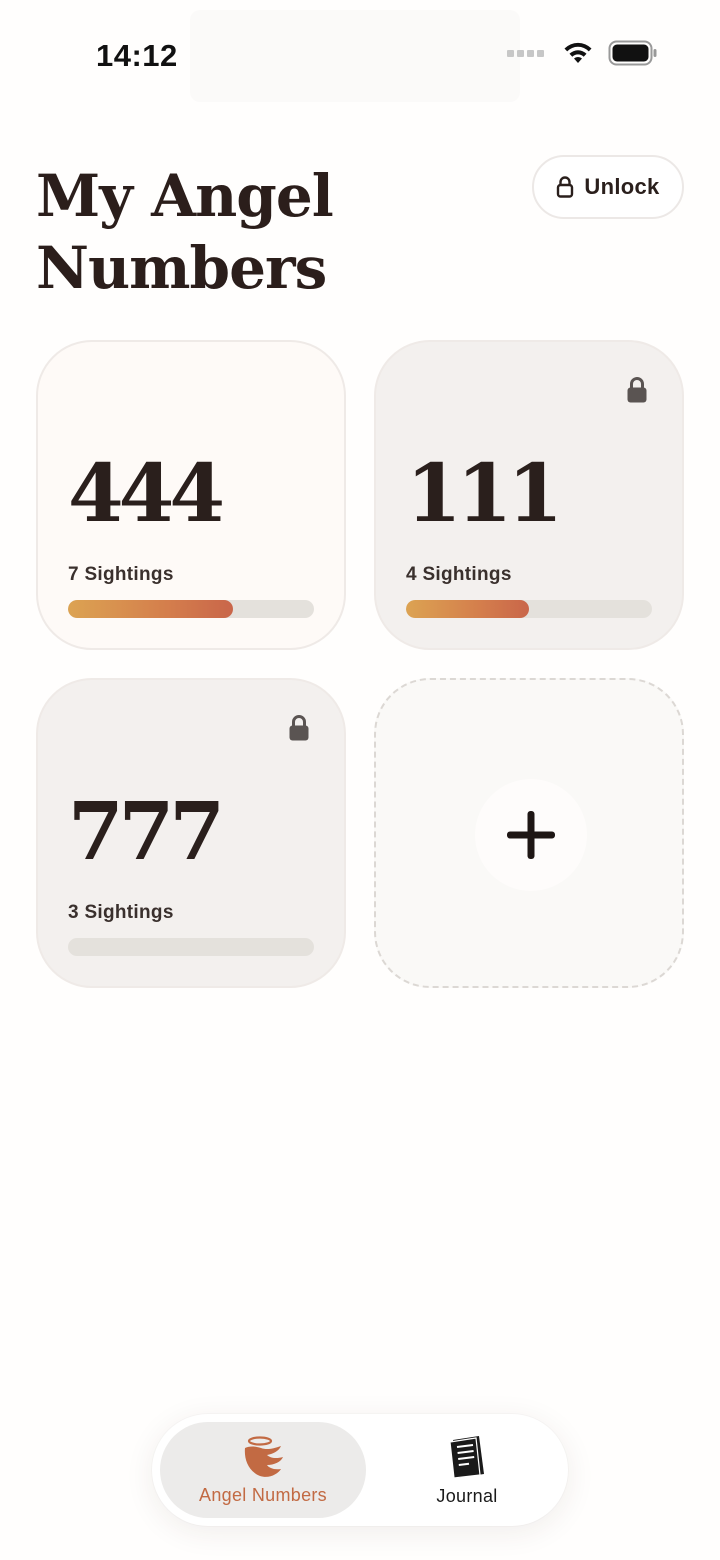  I want to click on cellular-signal-icon, so click(525, 53).